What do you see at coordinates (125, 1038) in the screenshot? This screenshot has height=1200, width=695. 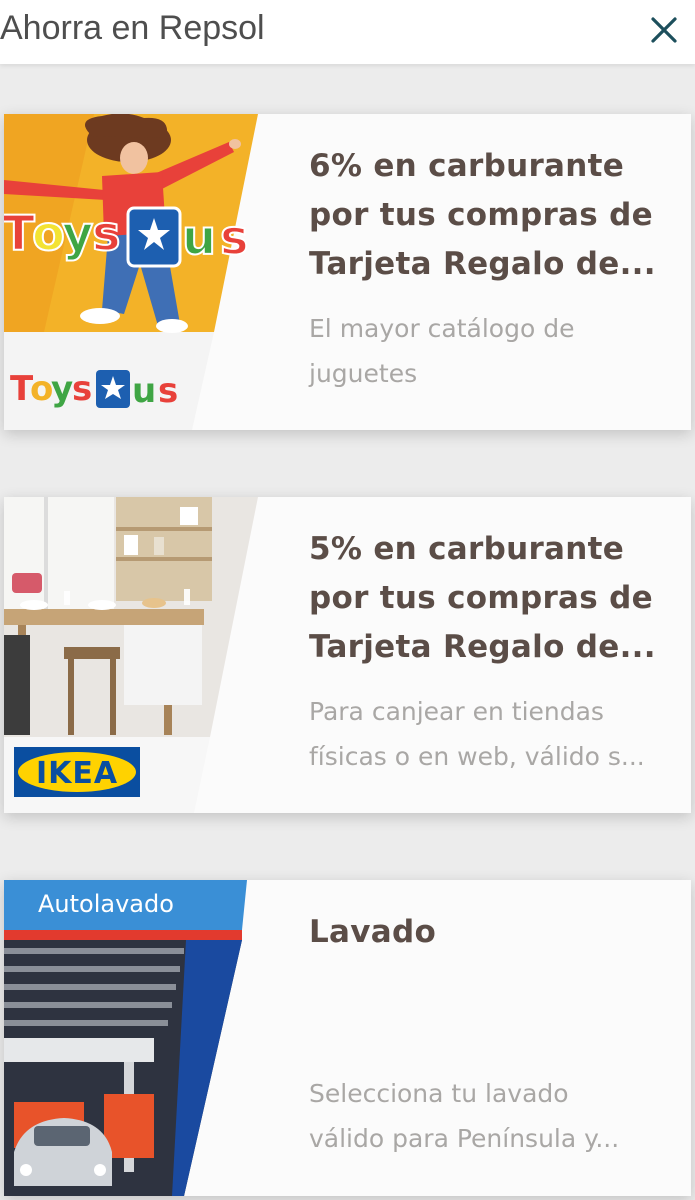 I see `carwash-offer-image: Autolavado` at bounding box center [125, 1038].